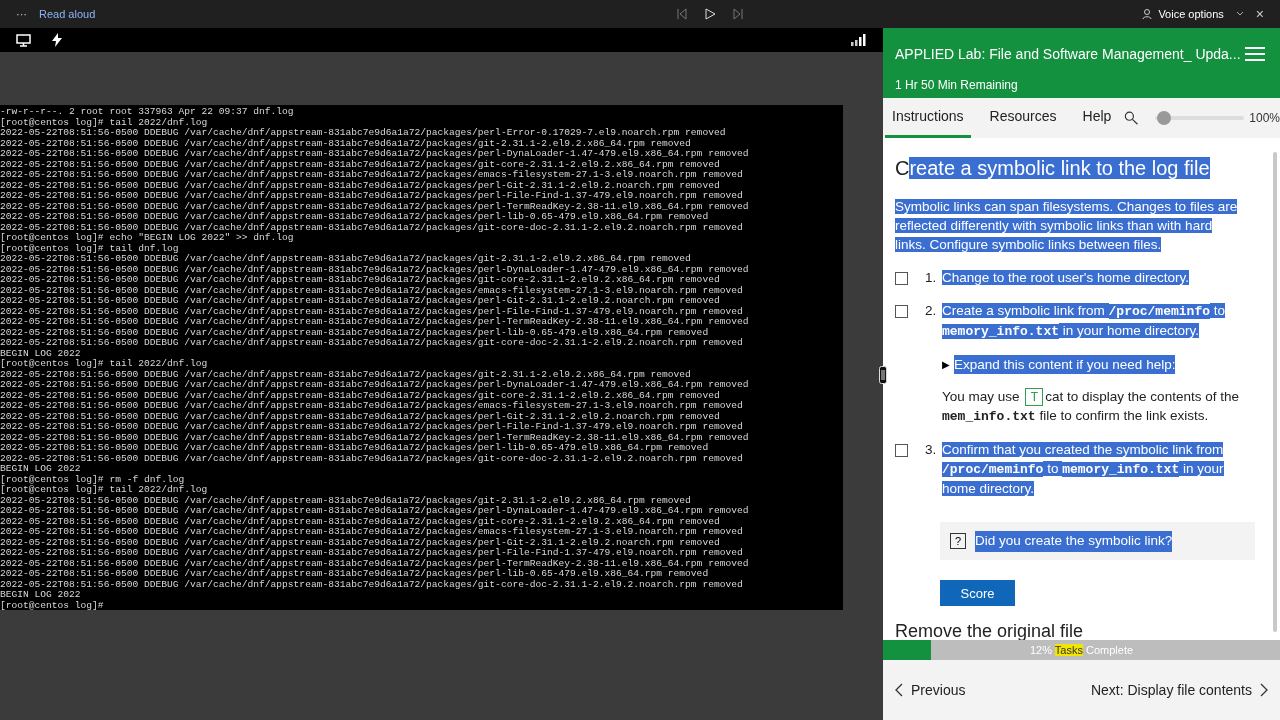 This screenshot has height=720, width=1280. What do you see at coordinates (1264, 690) in the screenshot?
I see `chevron-right-icon` at bounding box center [1264, 690].